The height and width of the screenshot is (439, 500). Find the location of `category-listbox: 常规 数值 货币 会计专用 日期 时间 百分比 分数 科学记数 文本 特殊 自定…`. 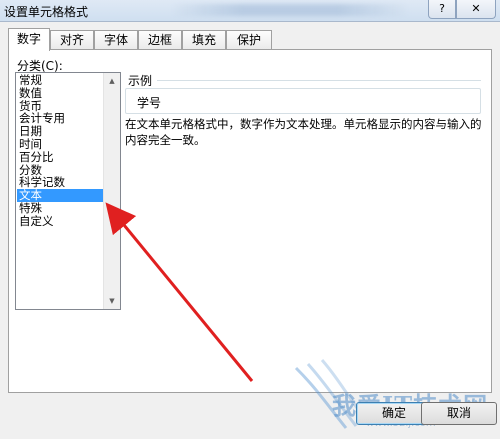

category-listbox: 常规 数值 货币 会计专用 日期 时间 百分比 分数 科学记数 文本 特殊 自定… is located at coordinates (68, 191).